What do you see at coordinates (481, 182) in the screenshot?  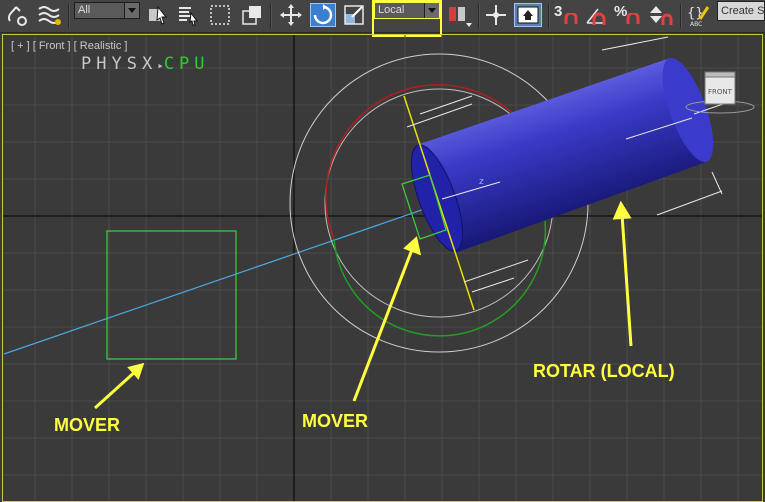 I see `gizmo-z-axis-label: z` at bounding box center [481, 182].